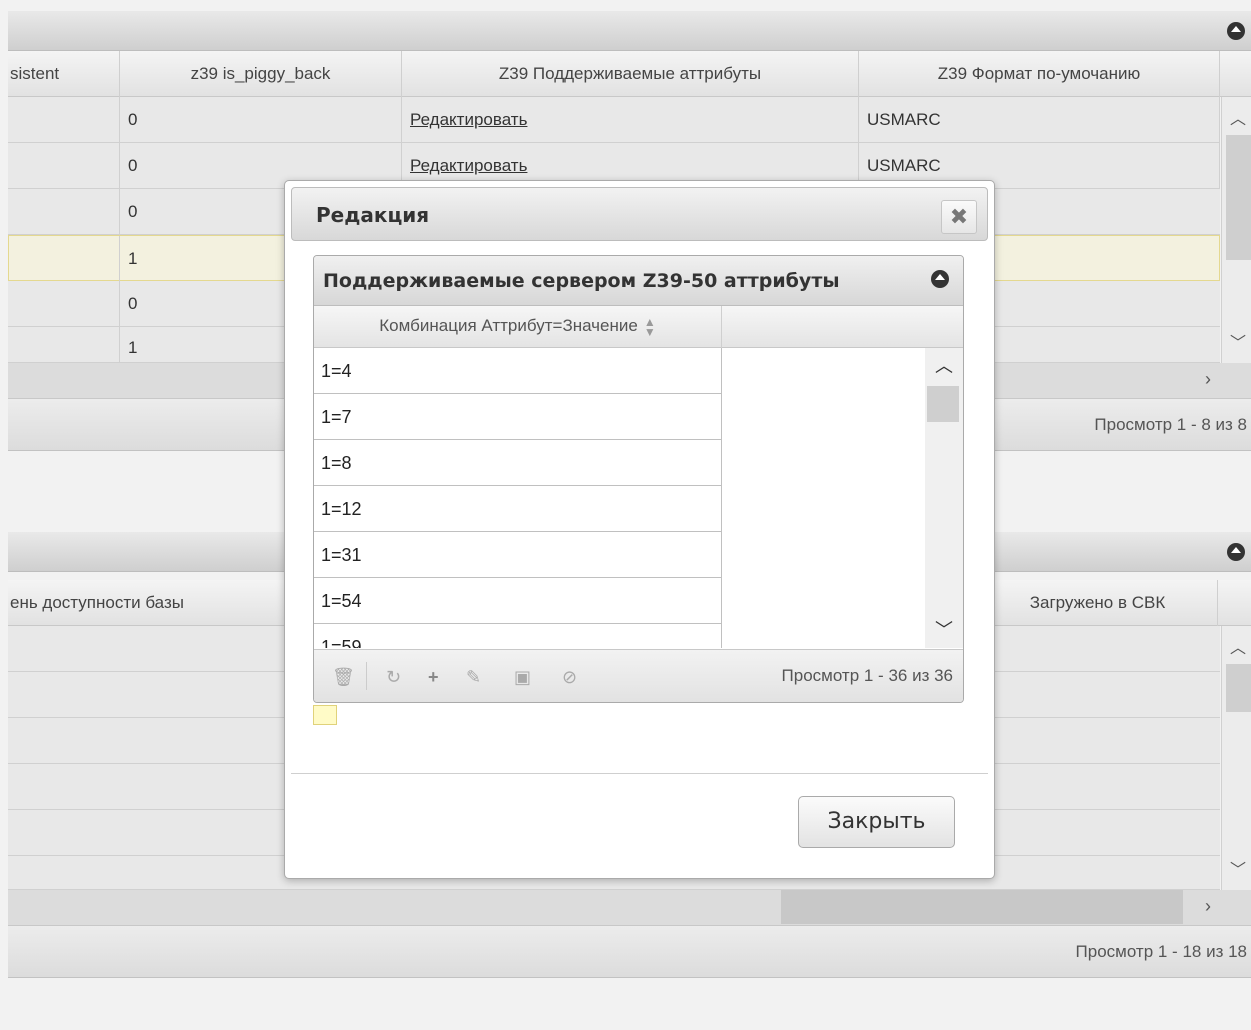 The image size is (1251, 1030). I want to click on trash-icon: 🗑, so click(343, 677).